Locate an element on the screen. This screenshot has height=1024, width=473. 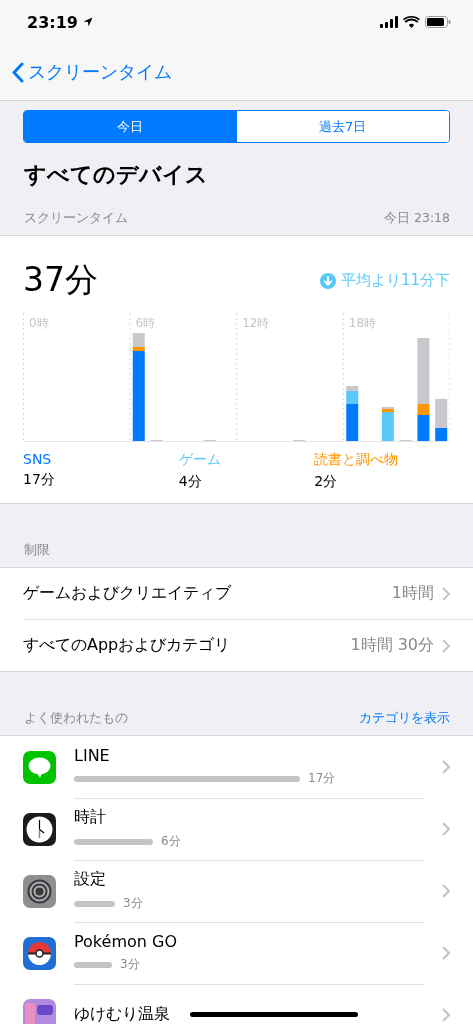
category-name: ゲーム is located at coordinates (200, 460).